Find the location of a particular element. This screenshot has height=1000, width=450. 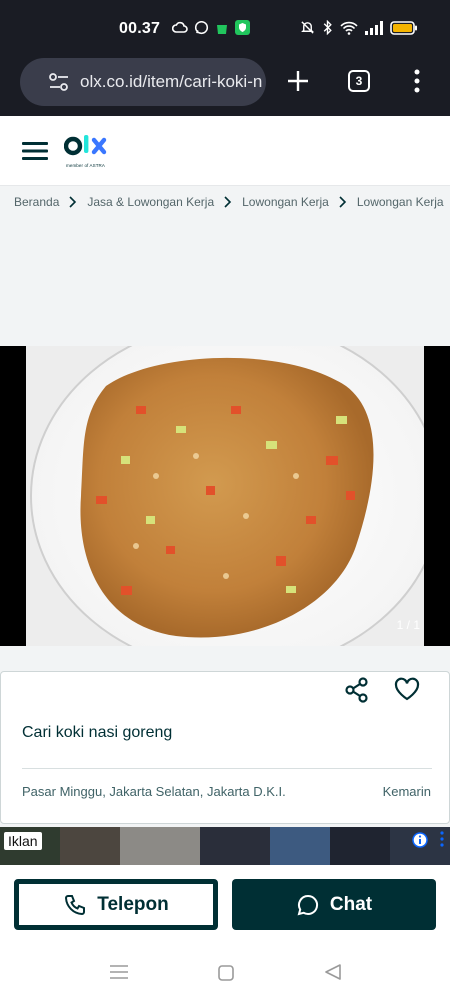

browser-toolbar: olx.co.id/item/cari-koki-n 3 is located at coordinates (225, 87).